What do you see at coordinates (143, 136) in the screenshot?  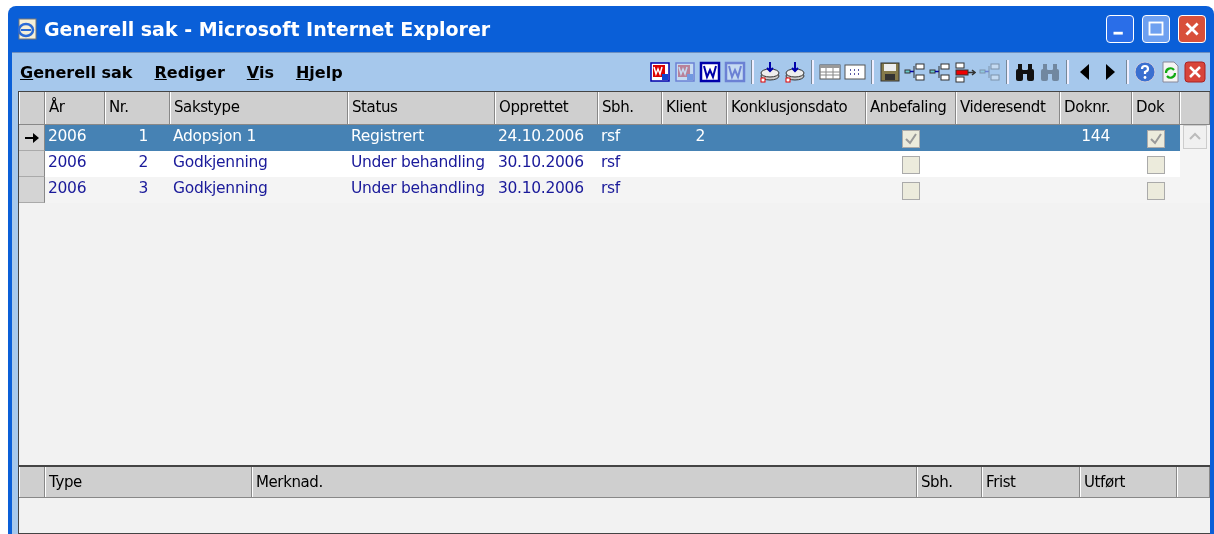 I see `table-cell: 1` at bounding box center [143, 136].